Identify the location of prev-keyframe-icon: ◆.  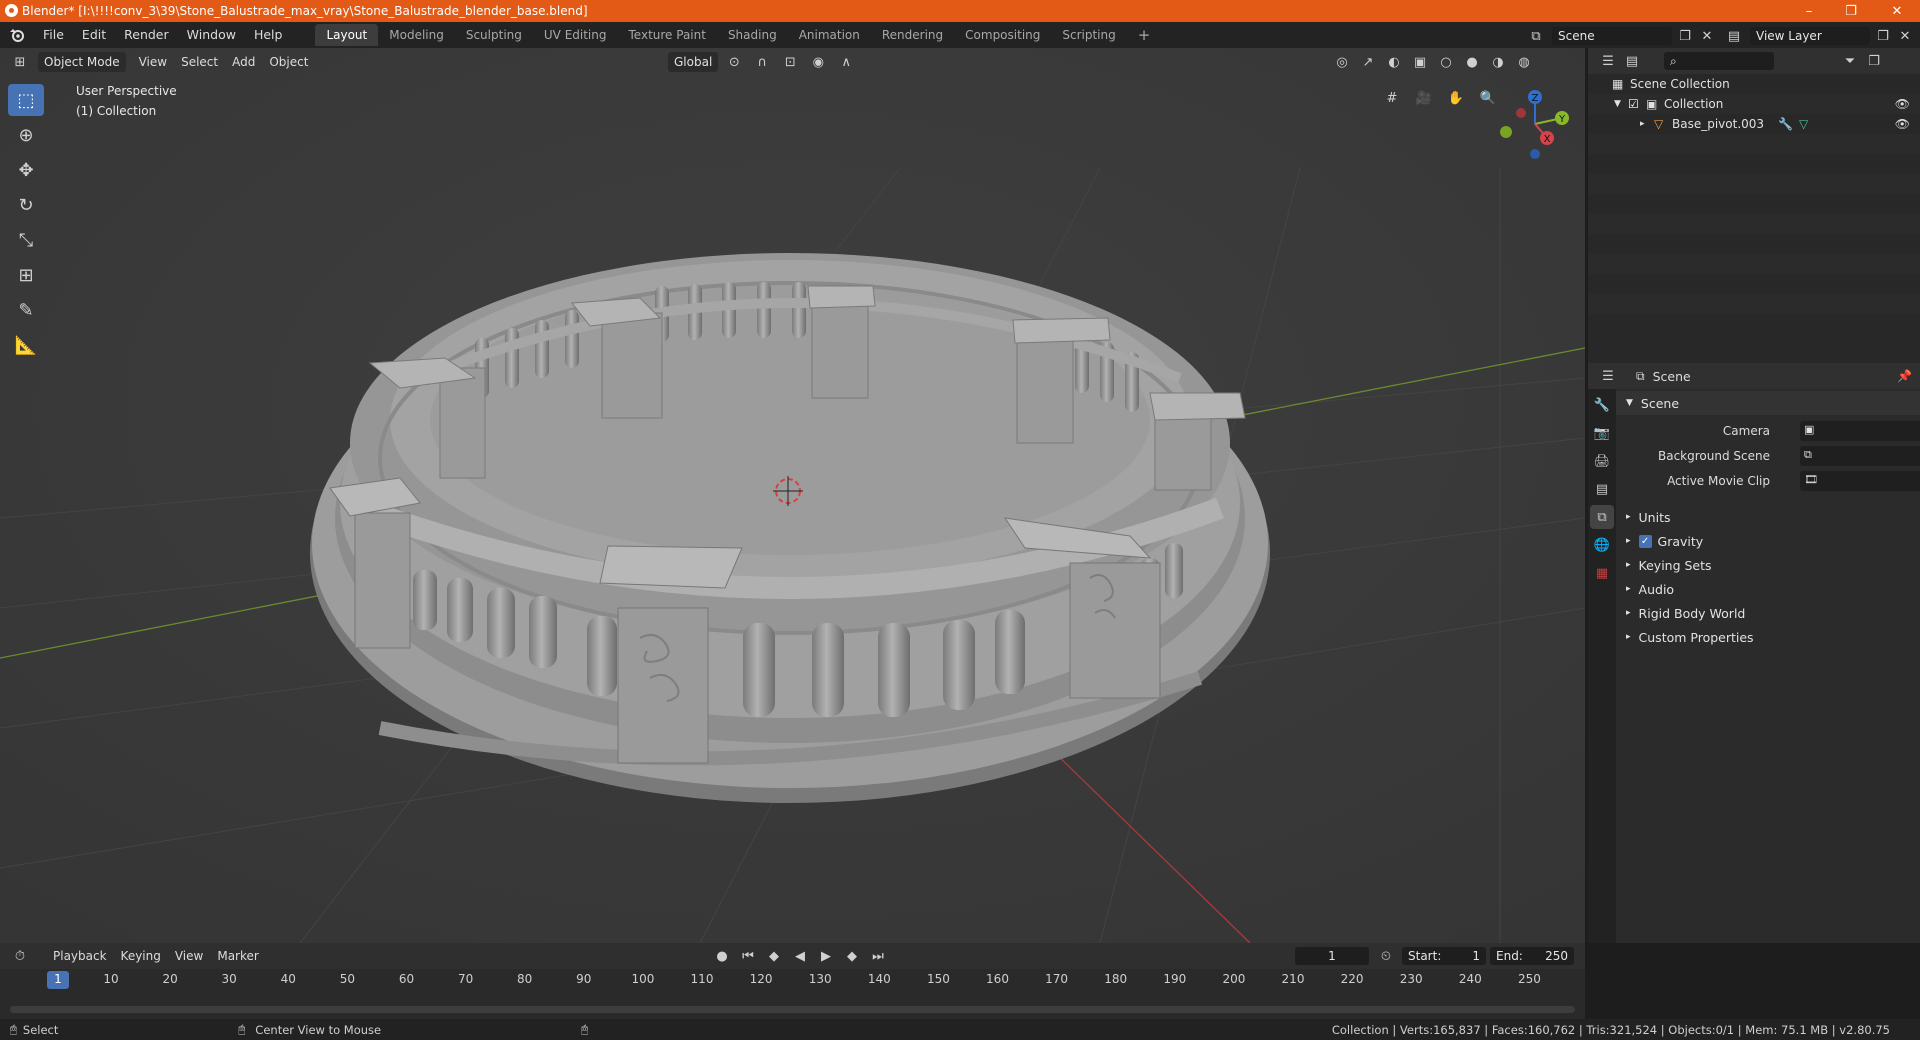
(774, 956).